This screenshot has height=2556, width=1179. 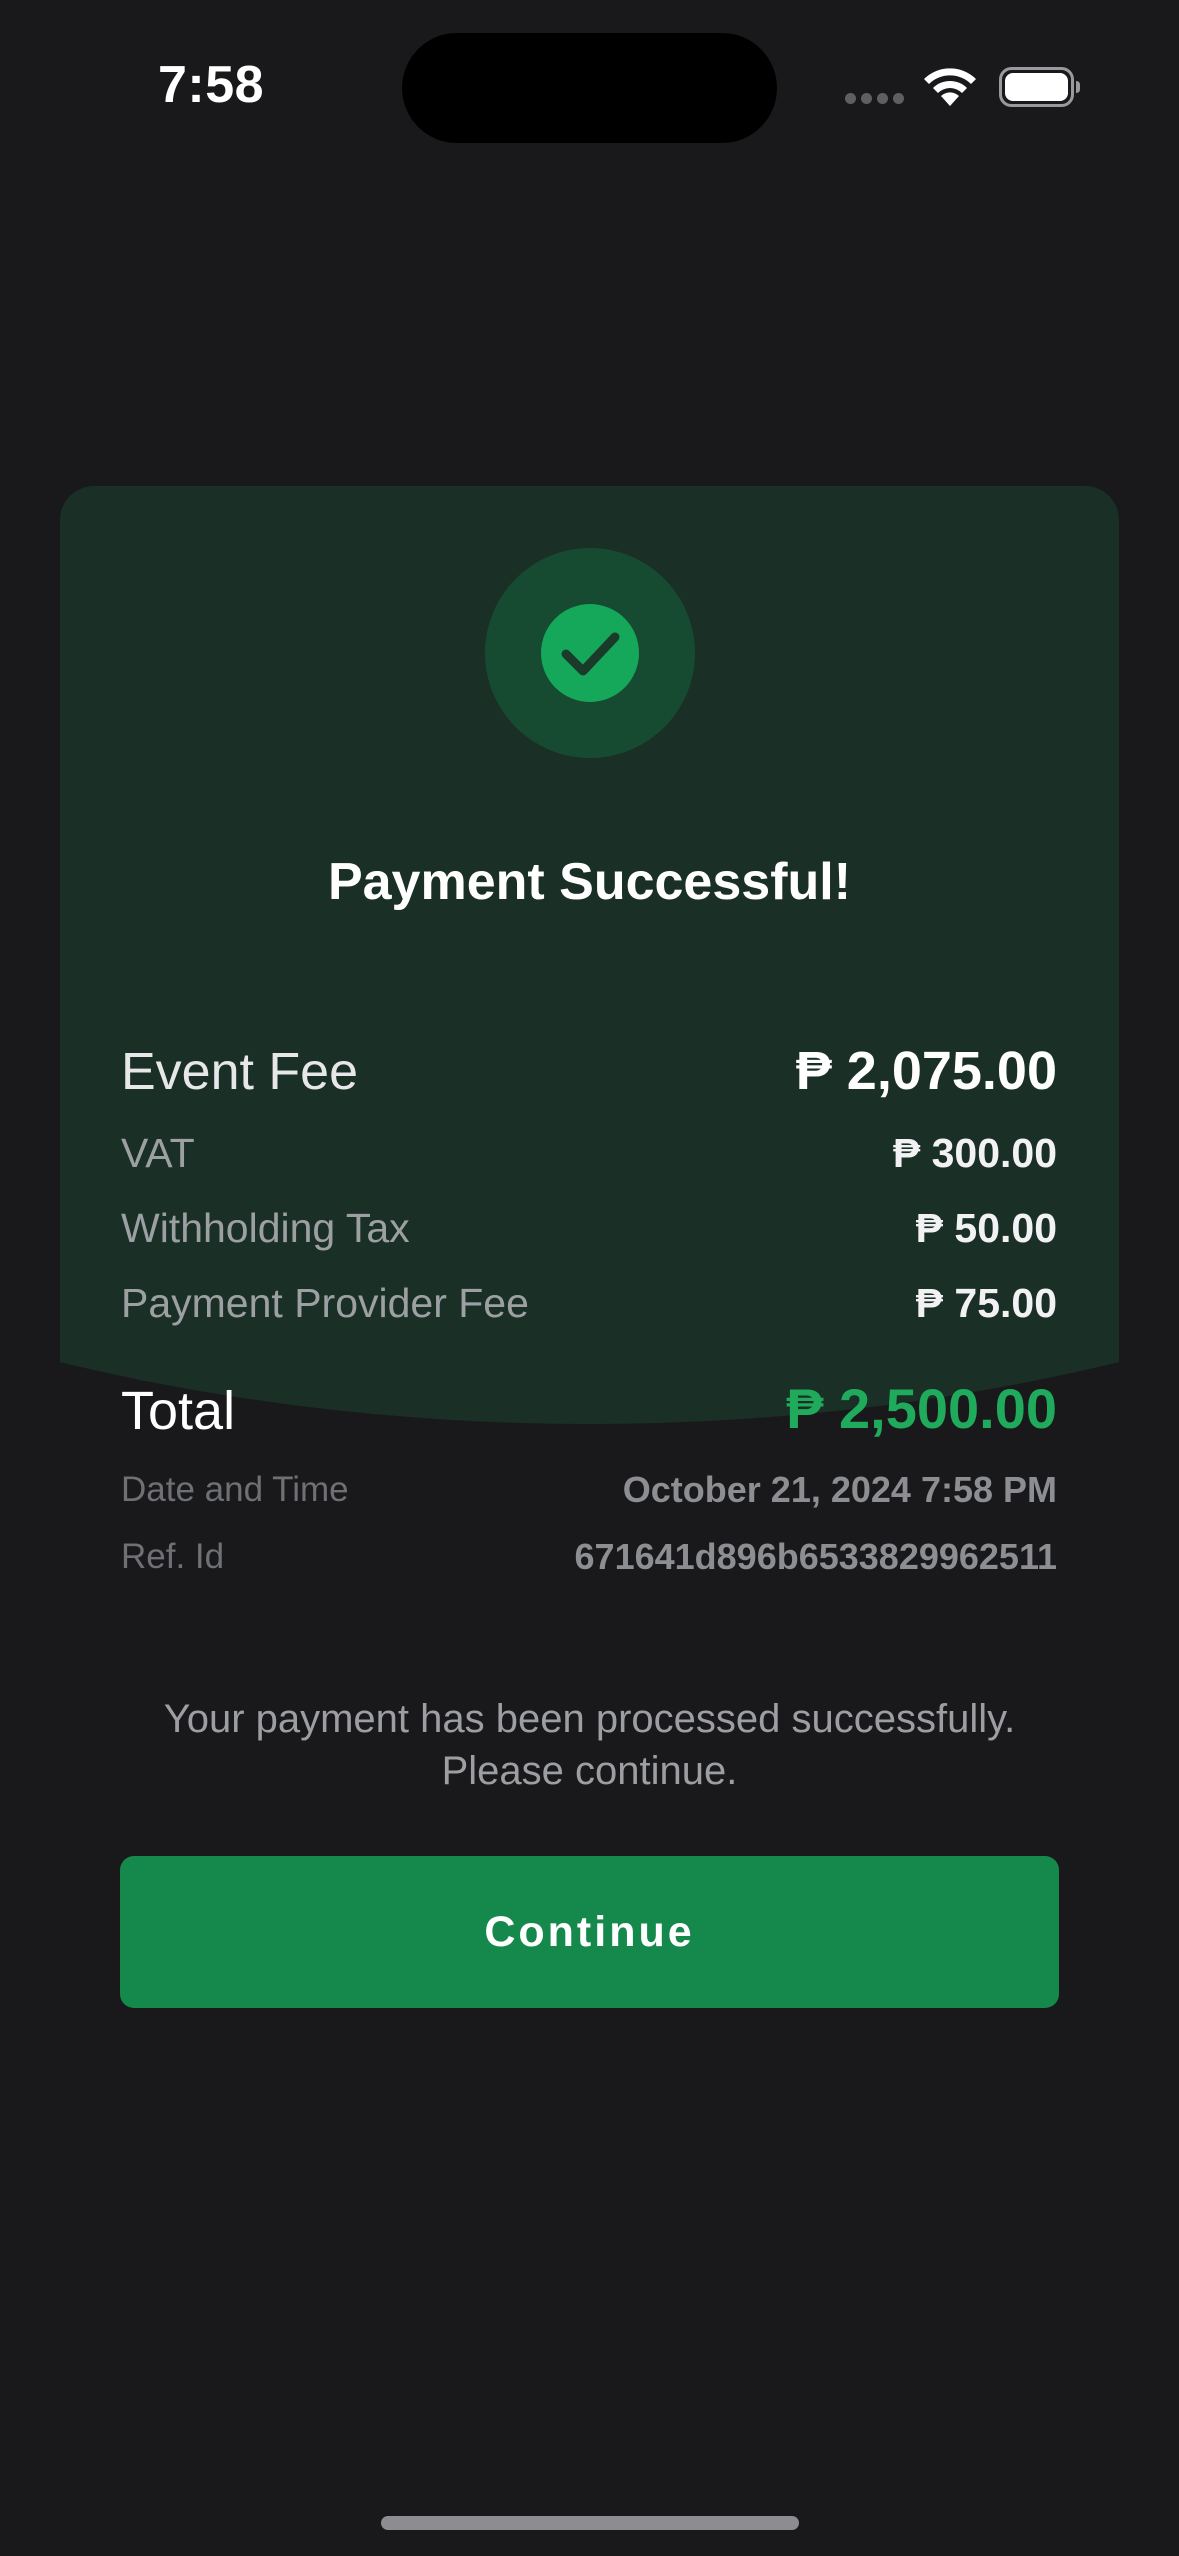 I want to click on ref-id-value: 671641d896b6533829962511, so click(x=815, y=1556).